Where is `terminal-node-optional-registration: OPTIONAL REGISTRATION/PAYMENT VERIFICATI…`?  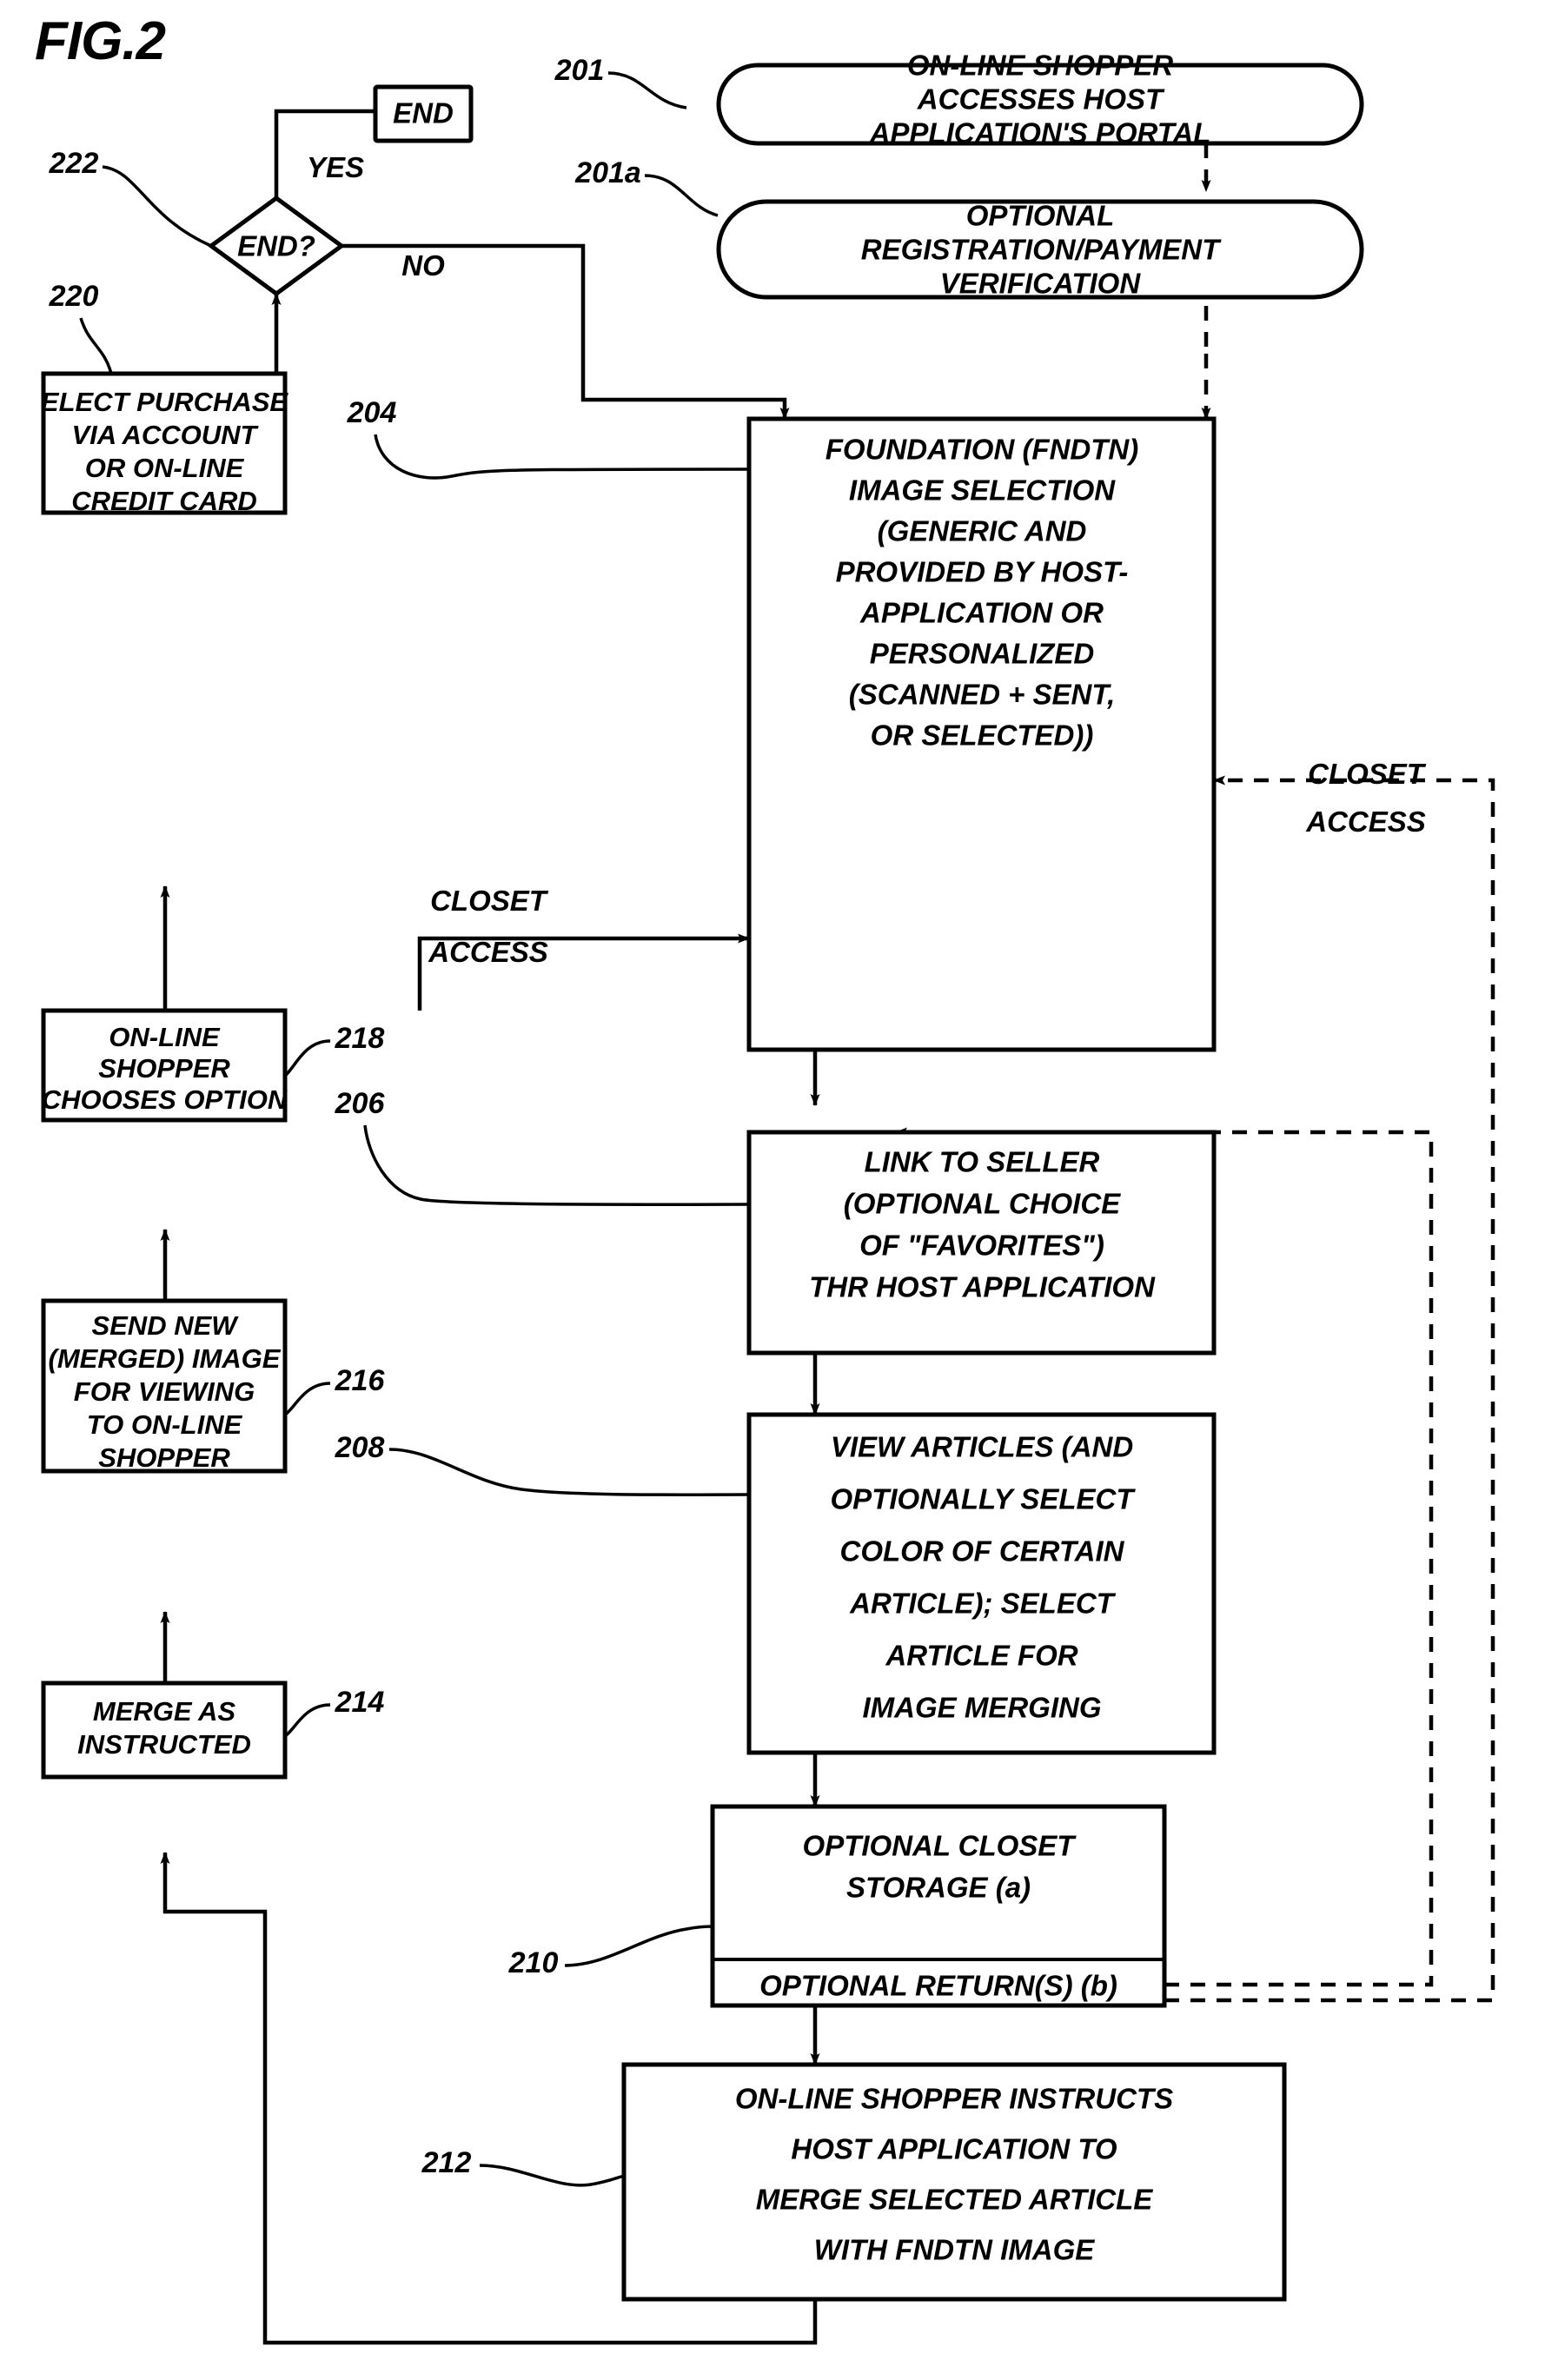
terminal-node-optional-registration: OPTIONAL REGISTRATION/PAYMENT VERIFICATI… is located at coordinates (1040, 249).